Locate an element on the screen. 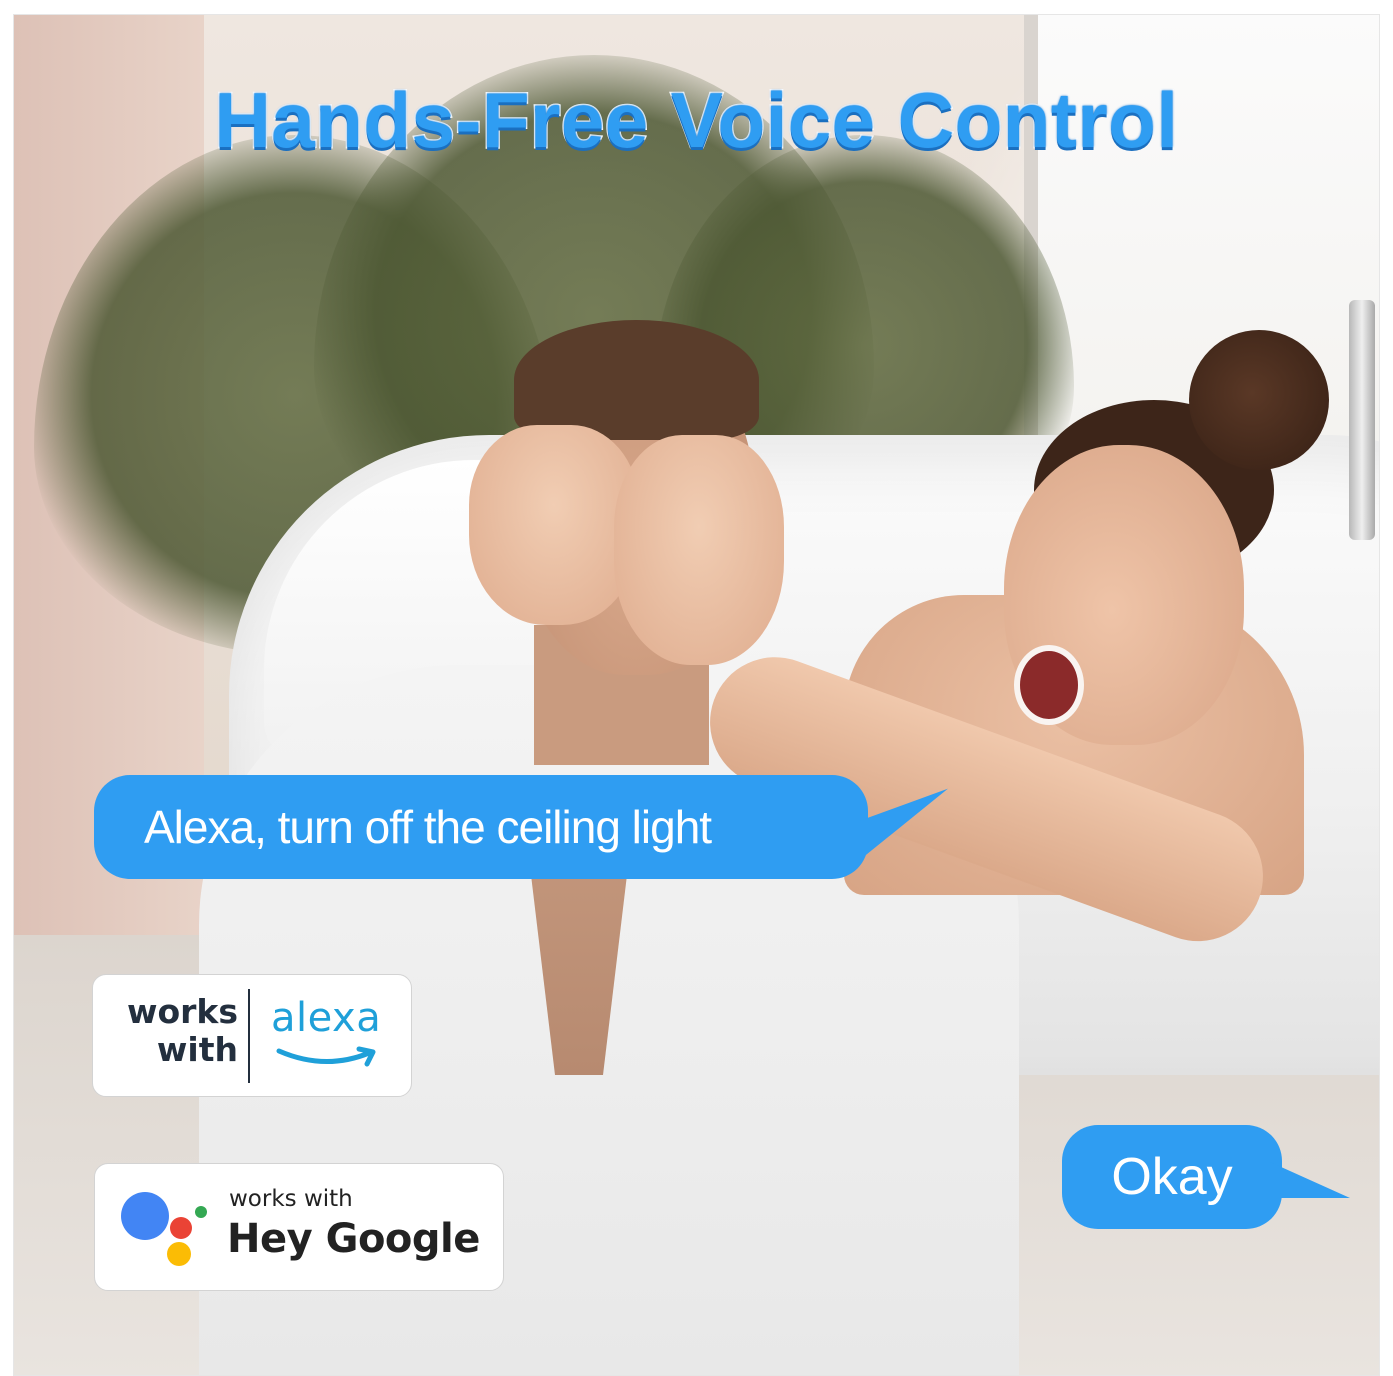  google-badge-prefix: works with is located at coordinates (291, 1199).